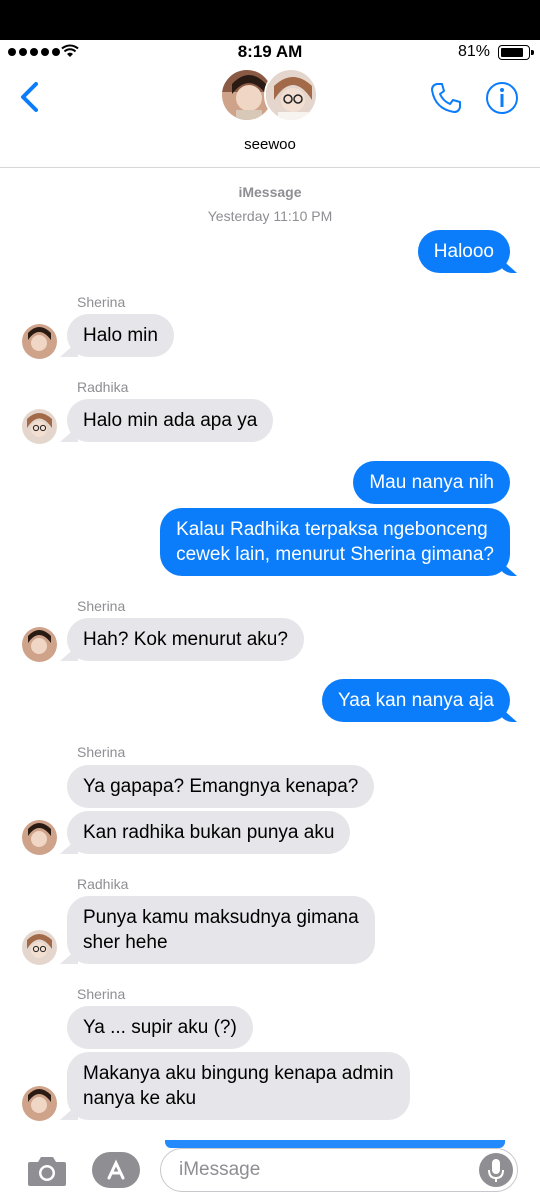  What do you see at coordinates (221, 917) in the screenshot?
I see `message-line: Punya kamu maksudnya gimana` at bounding box center [221, 917].